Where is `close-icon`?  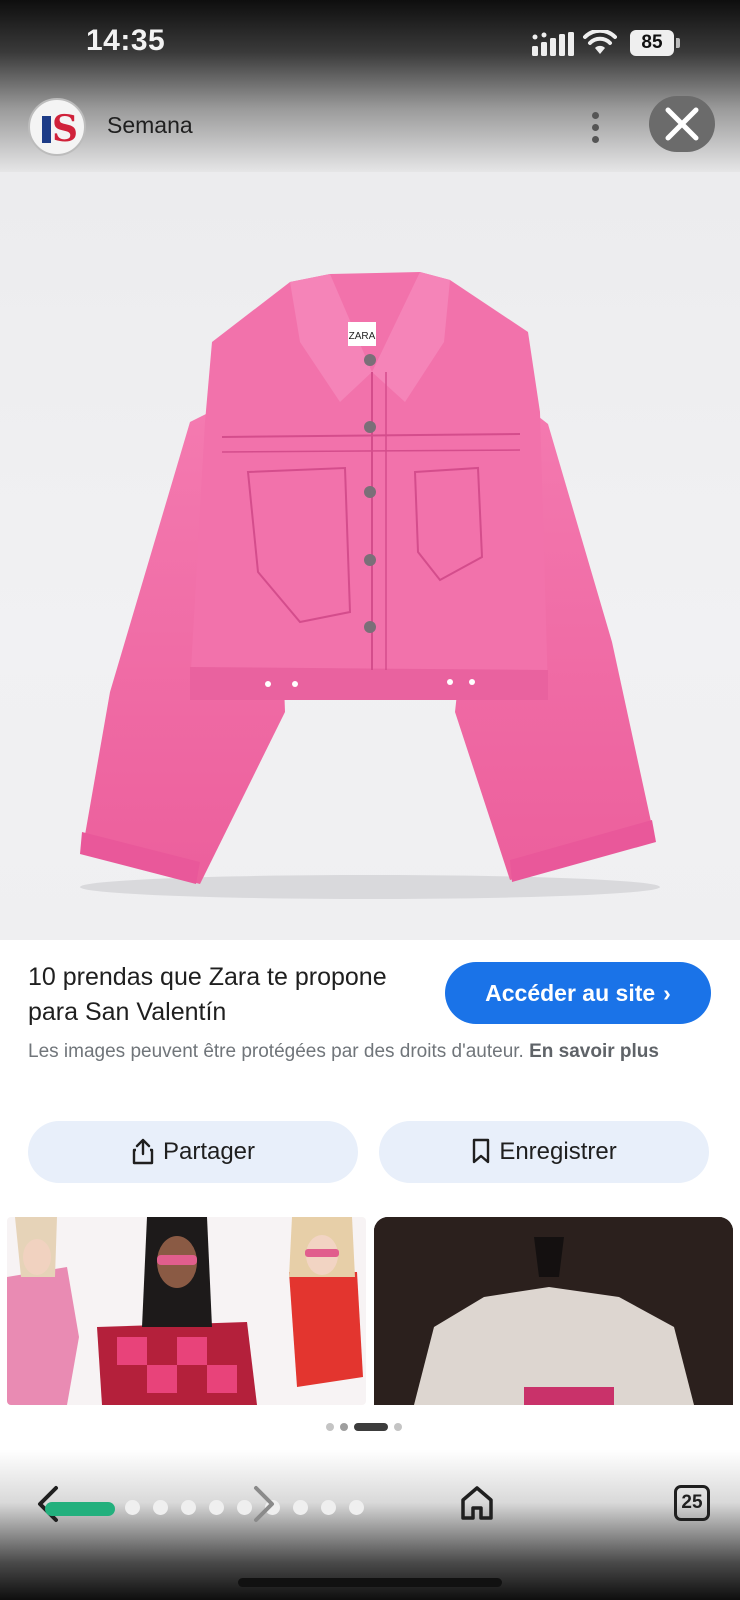
close-icon is located at coordinates (682, 124).